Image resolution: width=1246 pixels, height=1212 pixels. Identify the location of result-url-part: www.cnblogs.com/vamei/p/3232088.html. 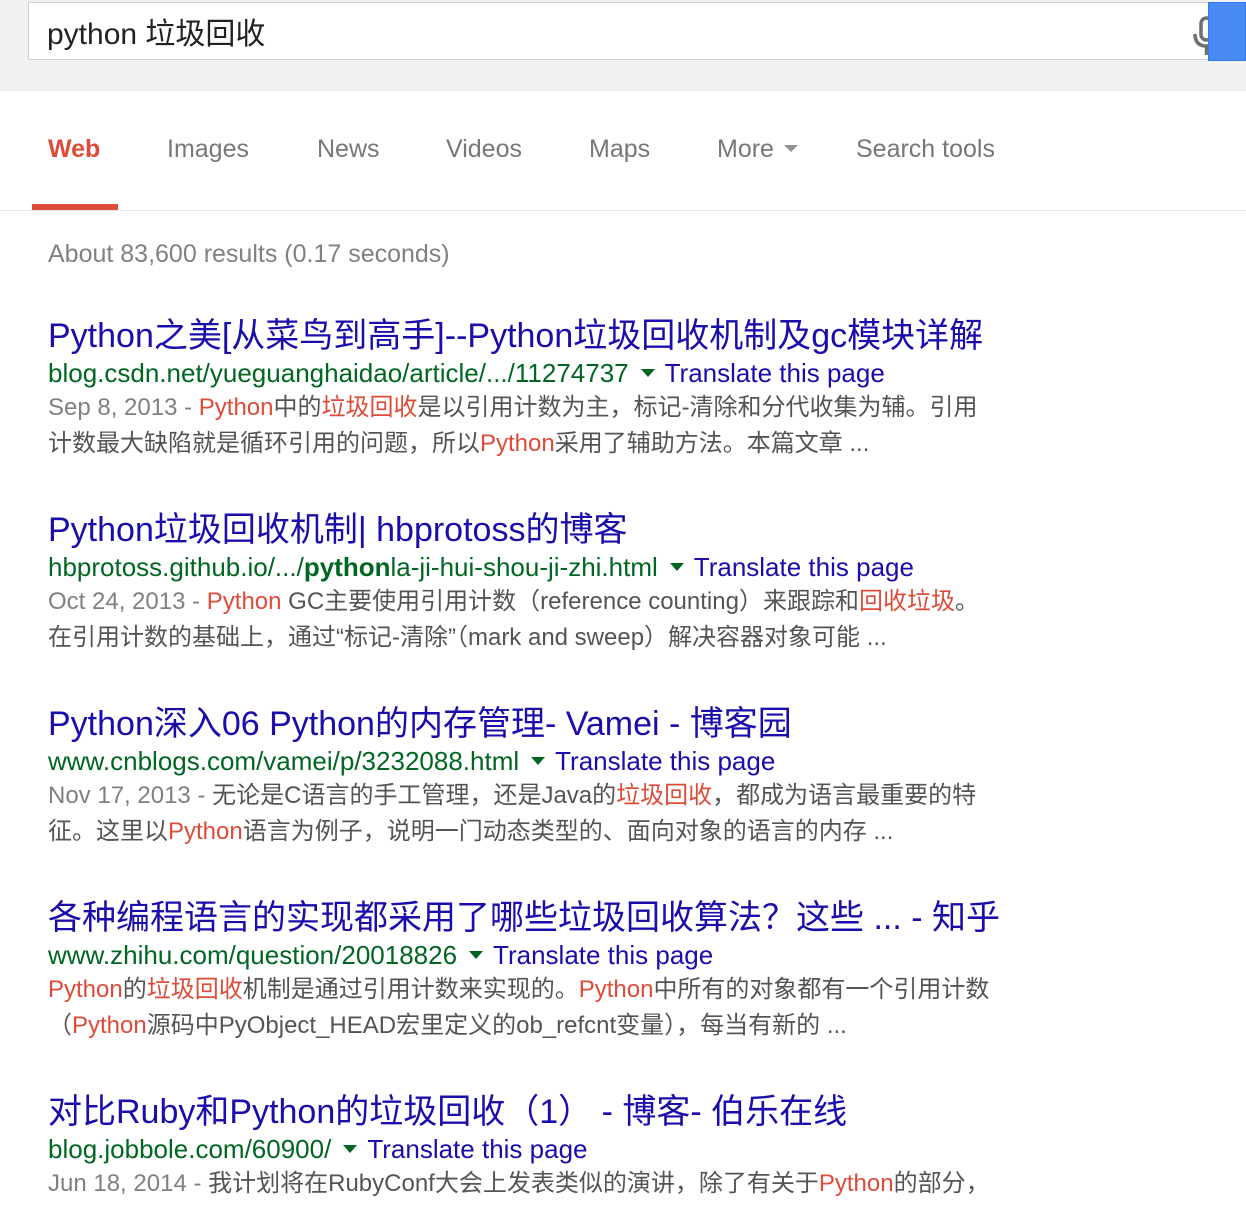
(284, 761).